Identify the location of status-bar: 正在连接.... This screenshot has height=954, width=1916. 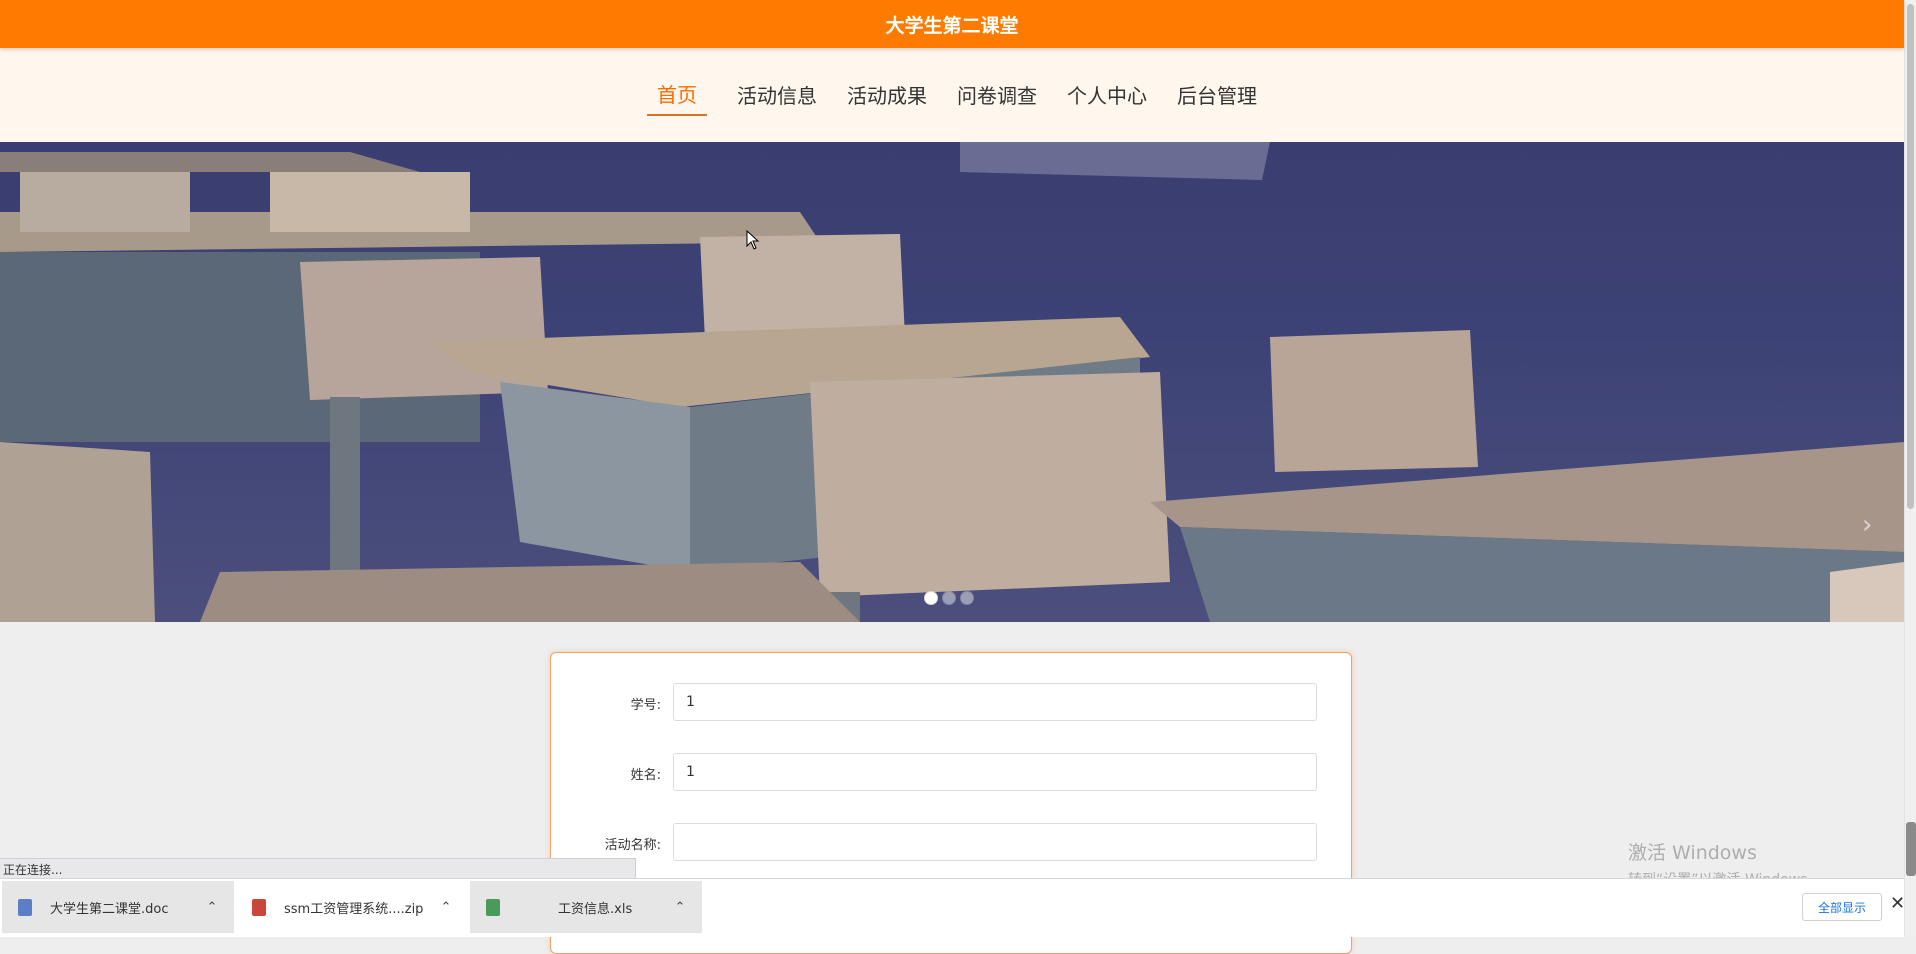
(318, 869).